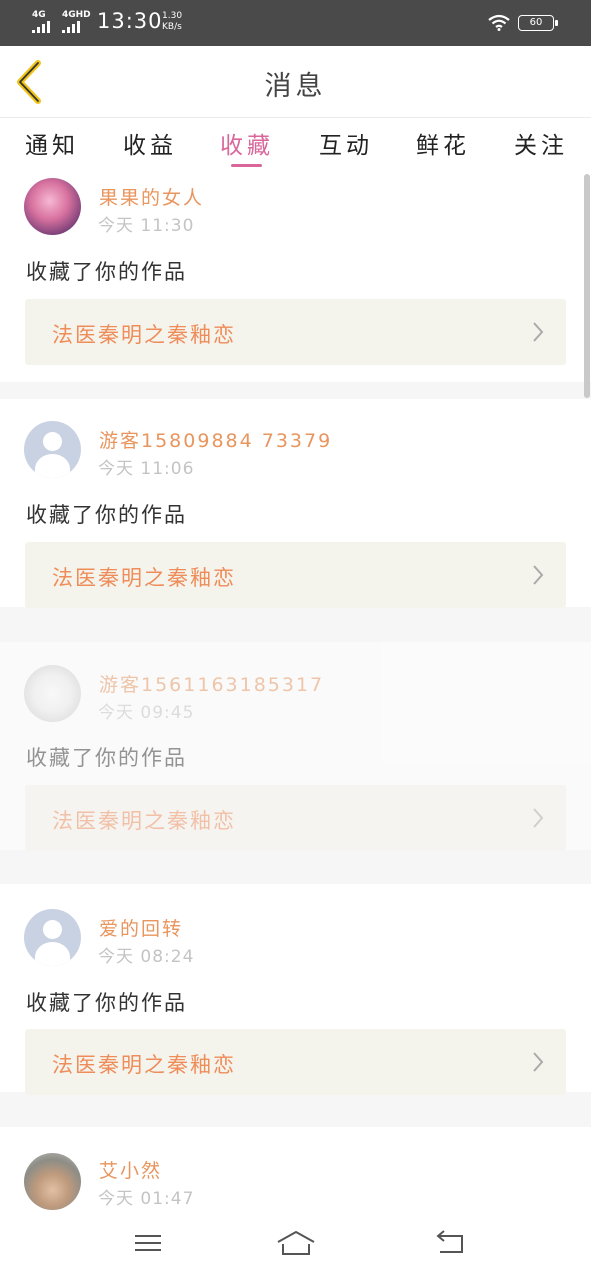  I want to click on username: 游客15809884 73379, so click(215, 439).